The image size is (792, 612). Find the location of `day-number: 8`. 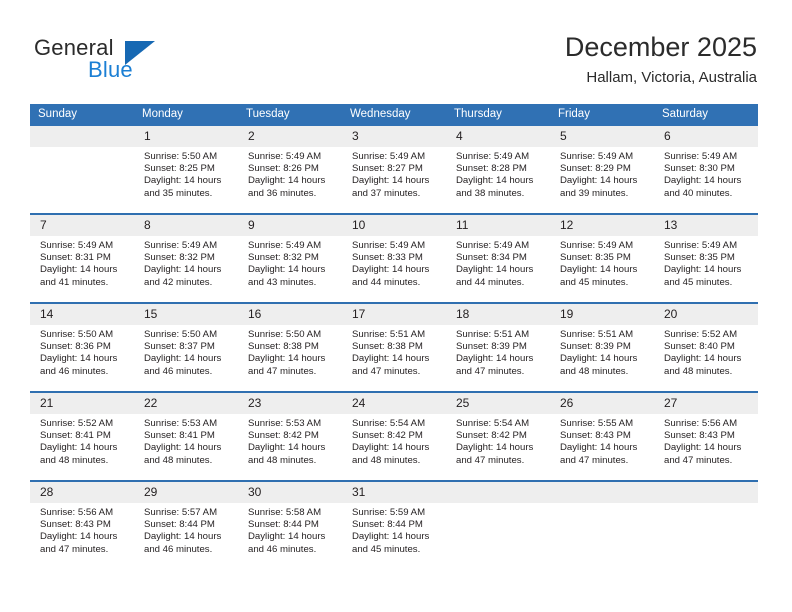

day-number: 8 is located at coordinates (186, 225).